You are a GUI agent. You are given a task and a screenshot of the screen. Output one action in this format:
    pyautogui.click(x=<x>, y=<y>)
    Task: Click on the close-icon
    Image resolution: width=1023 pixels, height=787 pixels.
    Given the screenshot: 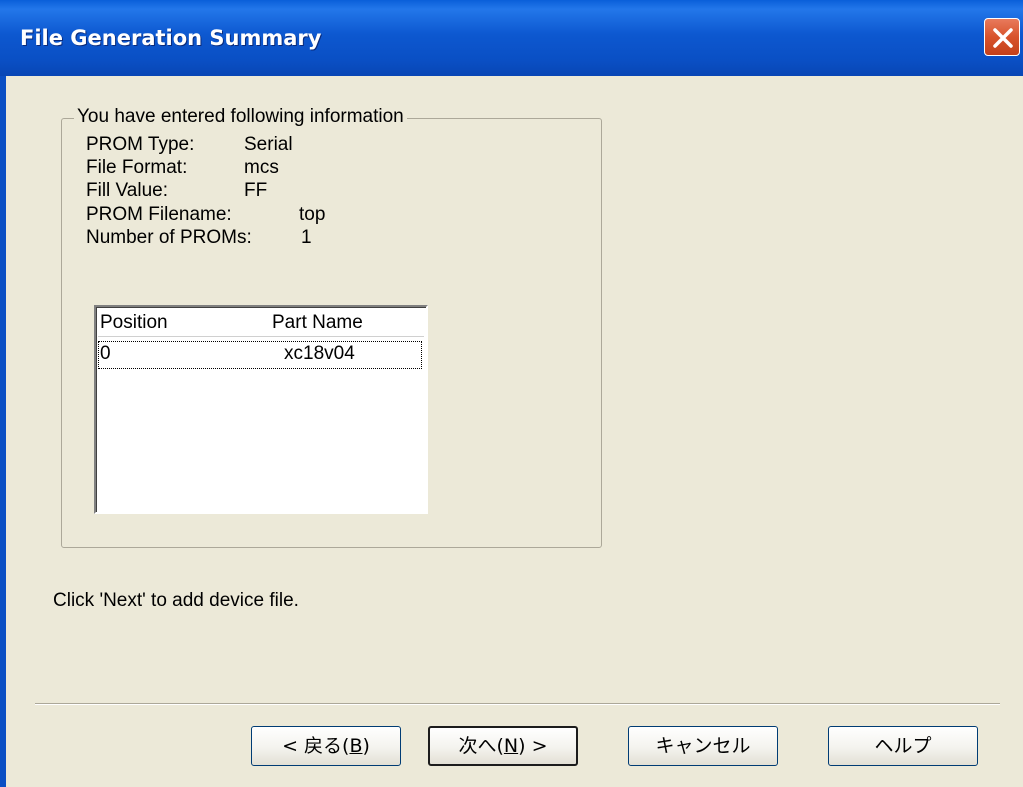 What is the action you would take?
    pyautogui.click(x=1003, y=38)
    